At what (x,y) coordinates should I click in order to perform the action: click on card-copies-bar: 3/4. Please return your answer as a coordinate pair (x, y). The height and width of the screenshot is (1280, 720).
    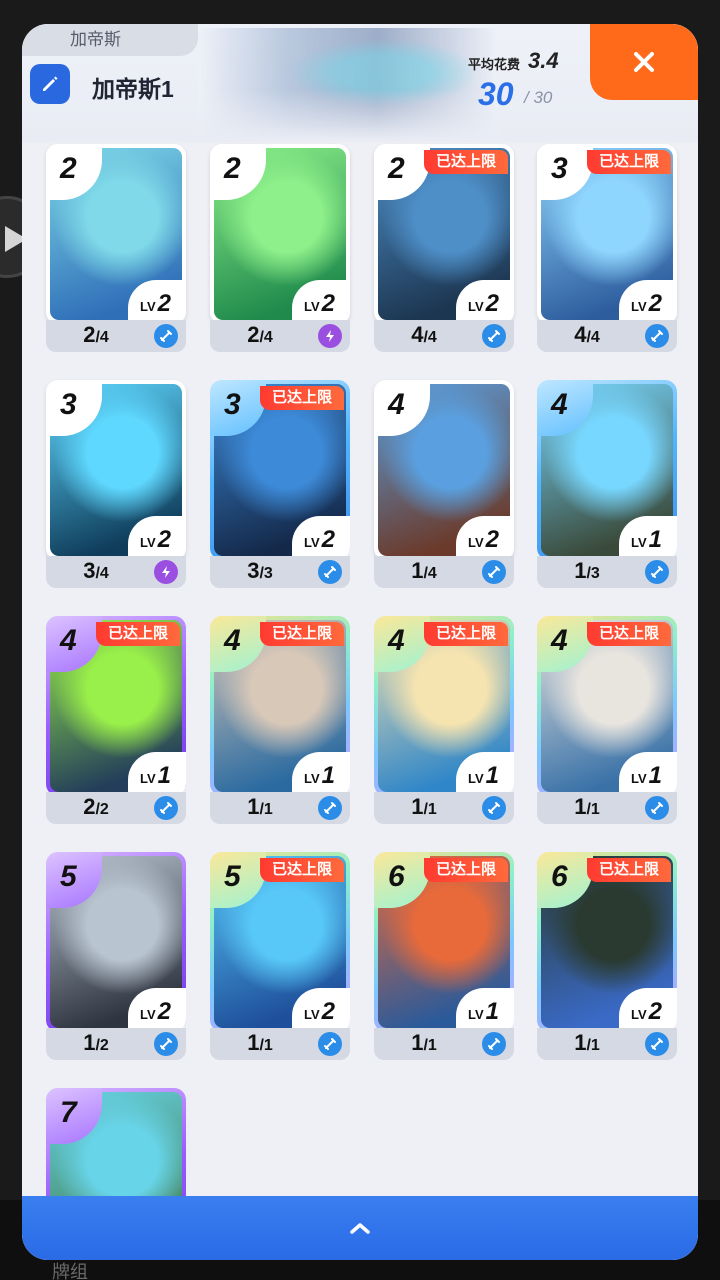
    Looking at the image, I should click on (116, 572).